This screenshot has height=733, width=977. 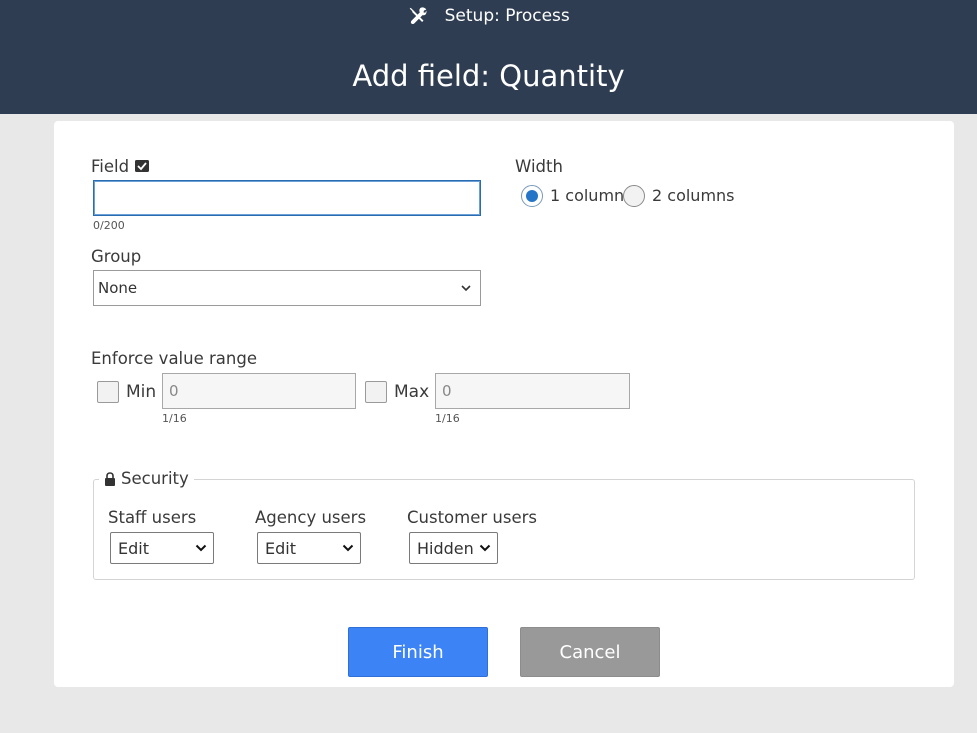 What do you see at coordinates (108, 392) in the screenshot?
I see `min-checkbox` at bounding box center [108, 392].